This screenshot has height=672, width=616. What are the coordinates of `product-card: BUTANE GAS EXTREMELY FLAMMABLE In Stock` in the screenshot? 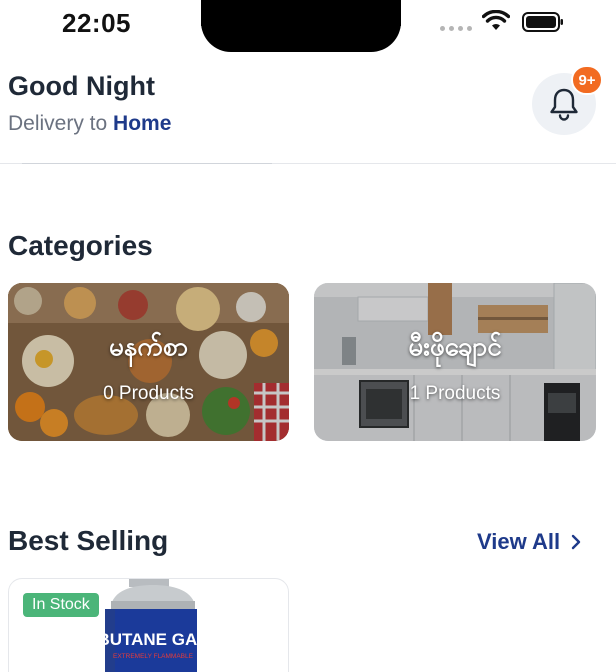 It's located at (148, 625).